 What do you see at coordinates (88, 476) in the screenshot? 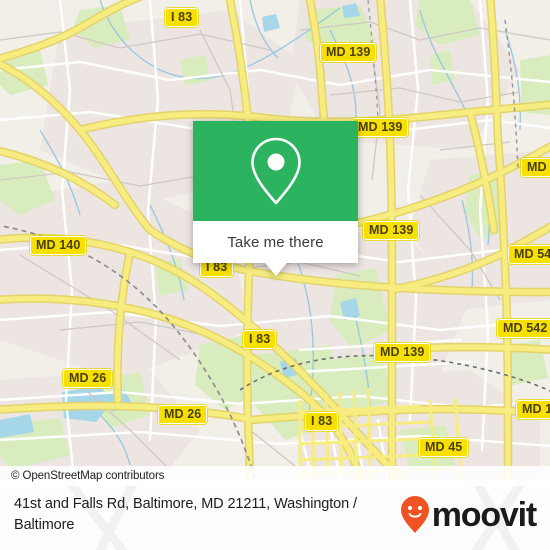
I see `osm-attribution-text: © OpenStreetMap contributors` at bounding box center [88, 476].